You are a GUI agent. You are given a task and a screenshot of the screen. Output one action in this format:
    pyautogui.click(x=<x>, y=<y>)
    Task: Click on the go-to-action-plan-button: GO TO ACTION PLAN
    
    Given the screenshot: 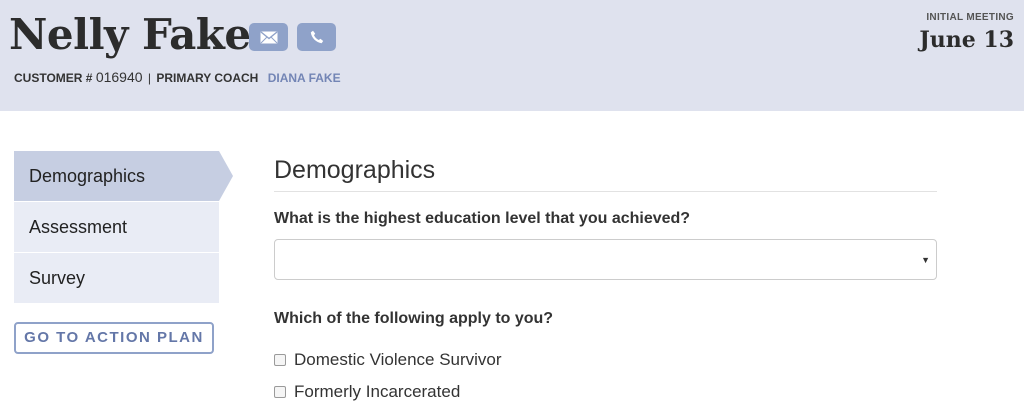 What is the action you would take?
    pyautogui.click(x=114, y=338)
    